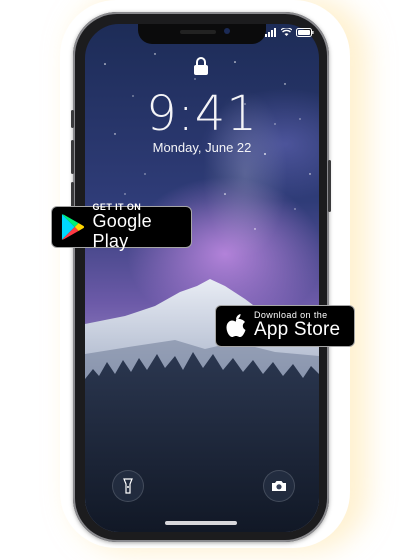 The width and height of the screenshot is (400, 560). I want to click on mute-switch, so click(72, 119).